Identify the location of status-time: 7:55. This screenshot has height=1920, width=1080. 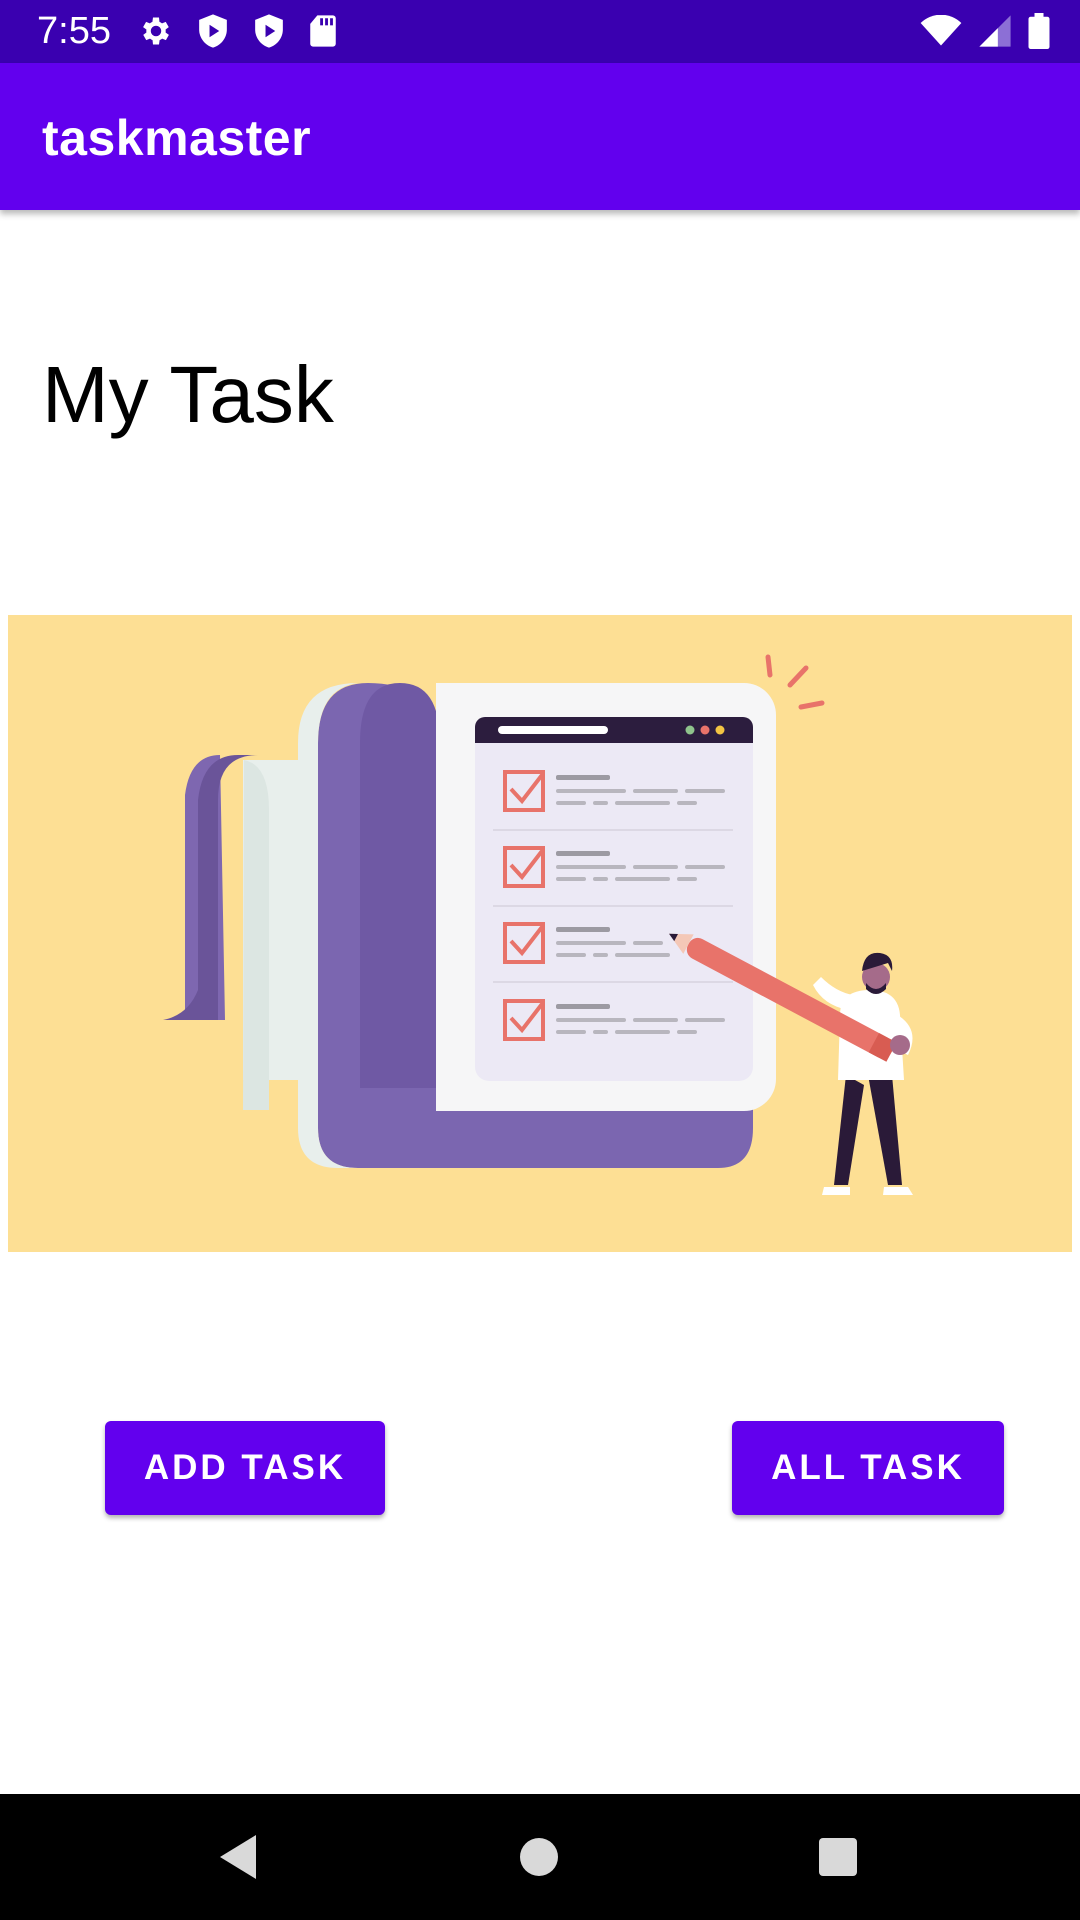
(74, 31).